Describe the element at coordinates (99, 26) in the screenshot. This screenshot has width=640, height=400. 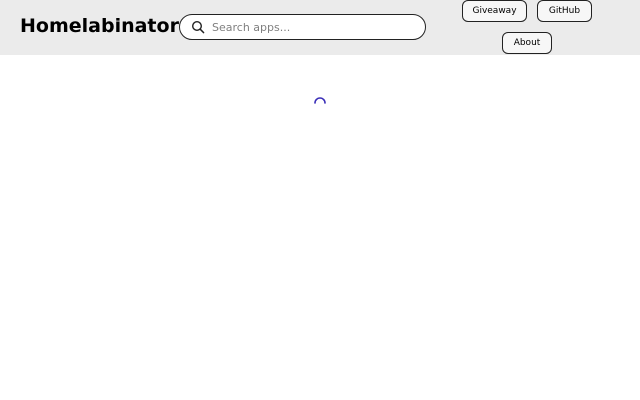
I see `site-title: Homelabinator` at that location.